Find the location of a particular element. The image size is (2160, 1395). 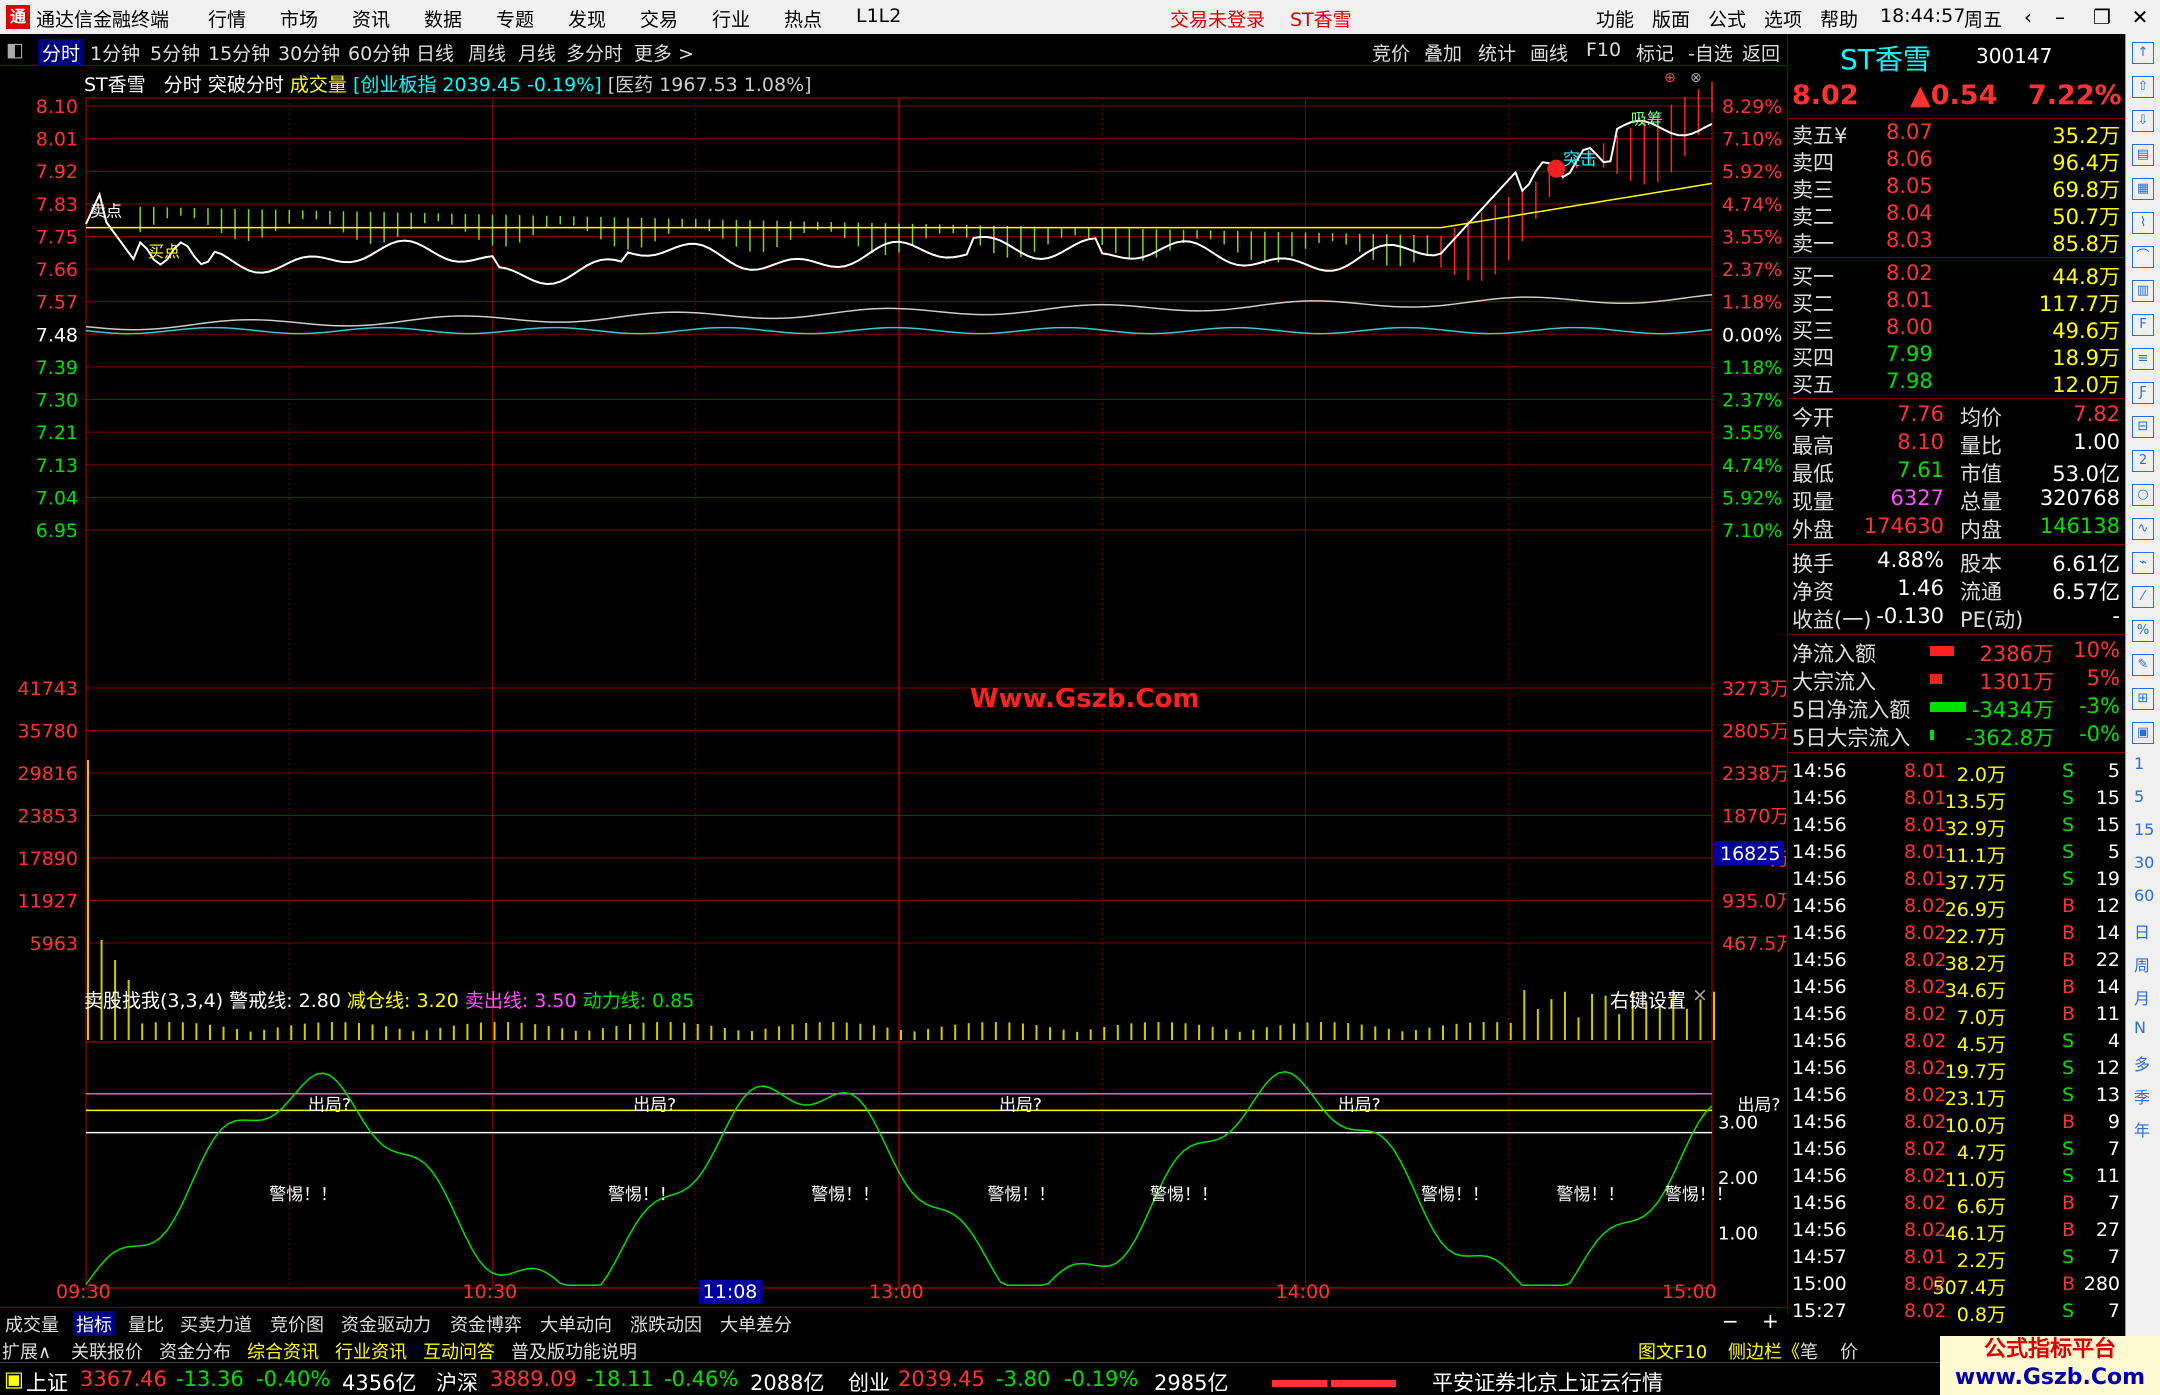

tool-tongji: 统计 is located at coordinates (1497, 52).